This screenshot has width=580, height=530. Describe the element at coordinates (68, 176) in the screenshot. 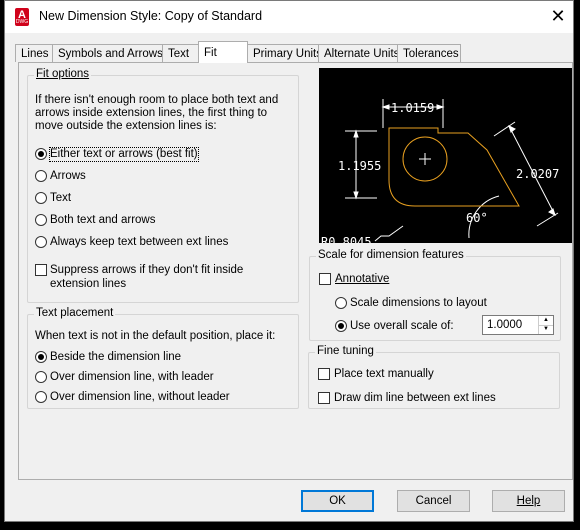

I see `label-arrows: Arrows` at that location.